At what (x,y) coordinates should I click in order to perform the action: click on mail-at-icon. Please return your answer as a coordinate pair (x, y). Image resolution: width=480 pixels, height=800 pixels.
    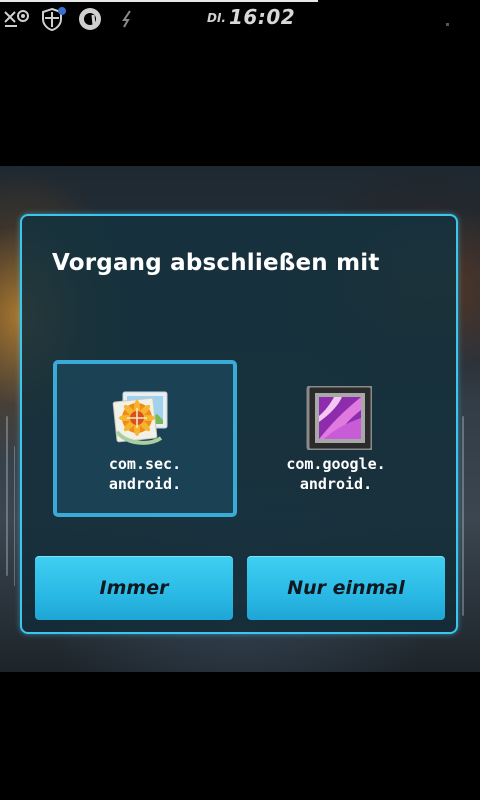
    Looking at the image, I should click on (17, 19).